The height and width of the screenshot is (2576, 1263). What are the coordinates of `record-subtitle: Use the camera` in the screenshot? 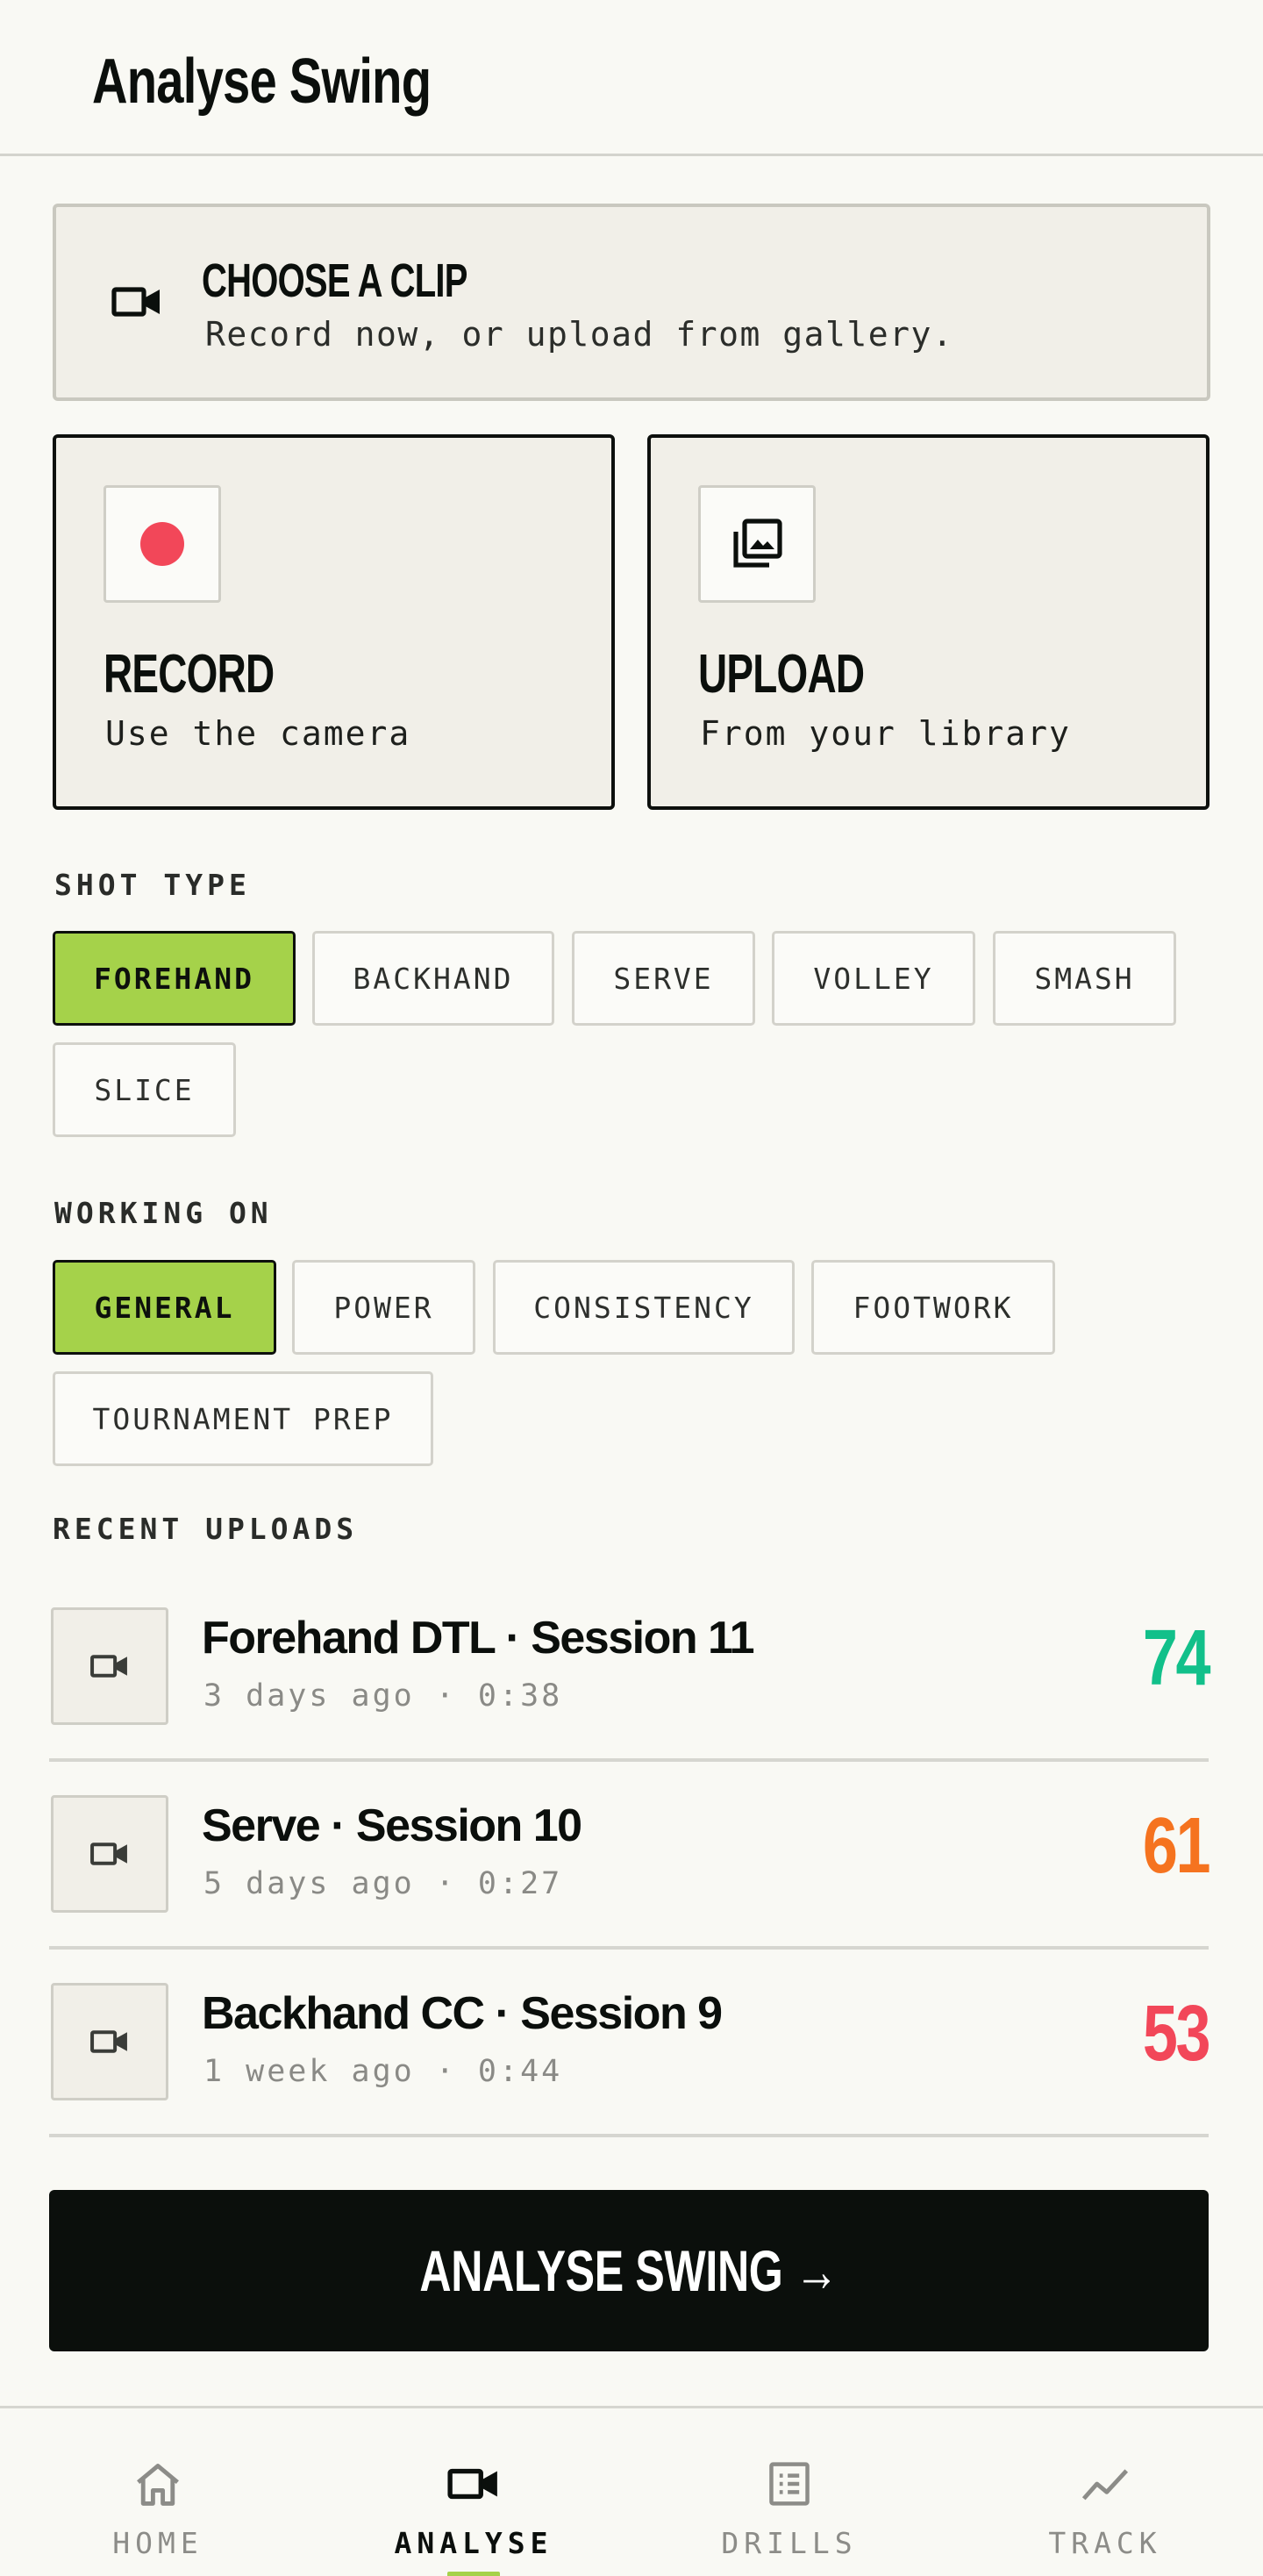 It's located at (258, 733).